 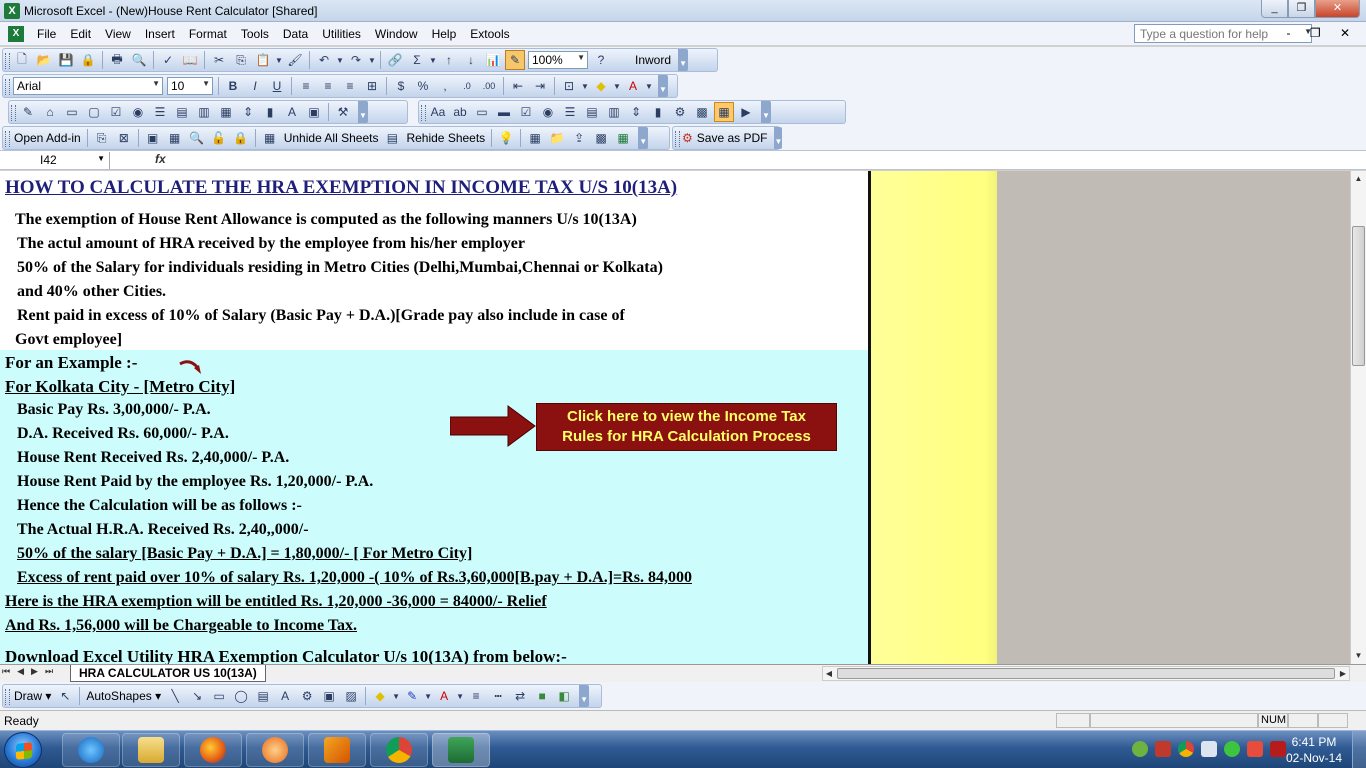 I want to click on dash-style-icon: ┅, so click(x=498, y=696).